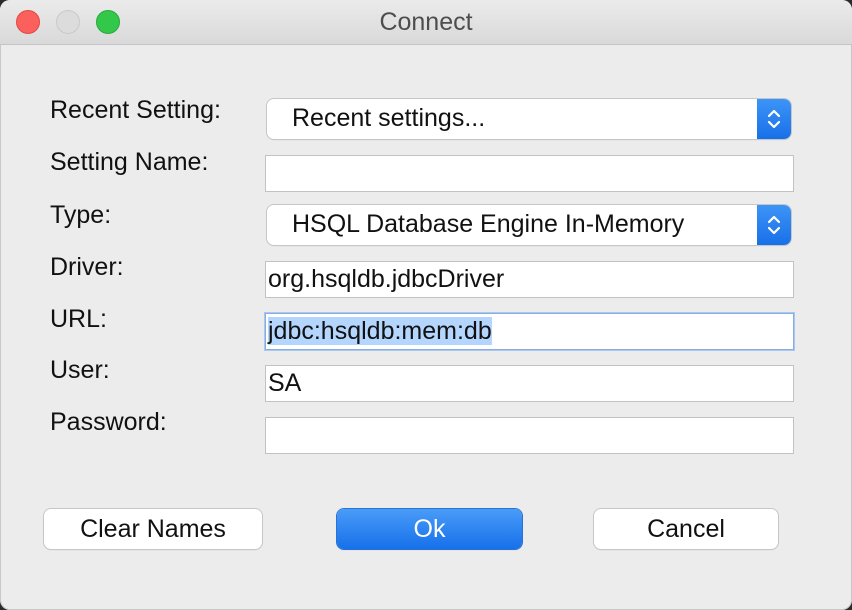 Image resolution: width=852 pixels, height=610 pixels. Describe the element at coordinates (529, 173) in the screenshot. I see `setting-name-input` at that location.